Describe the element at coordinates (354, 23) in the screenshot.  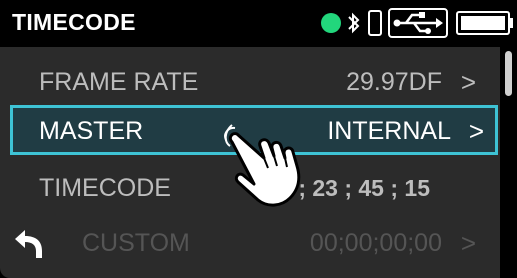
I see `bluetooth-icon` at that location.